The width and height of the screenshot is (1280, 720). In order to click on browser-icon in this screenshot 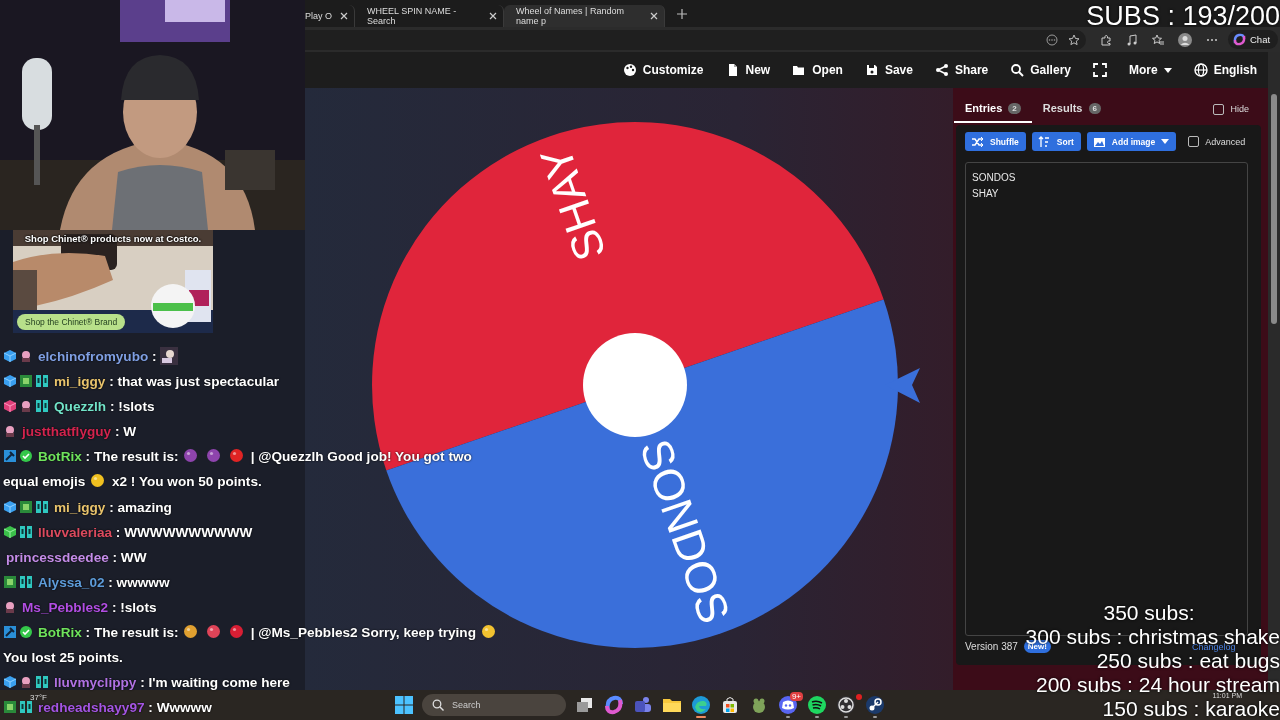, I will do `click(701, 705)`.